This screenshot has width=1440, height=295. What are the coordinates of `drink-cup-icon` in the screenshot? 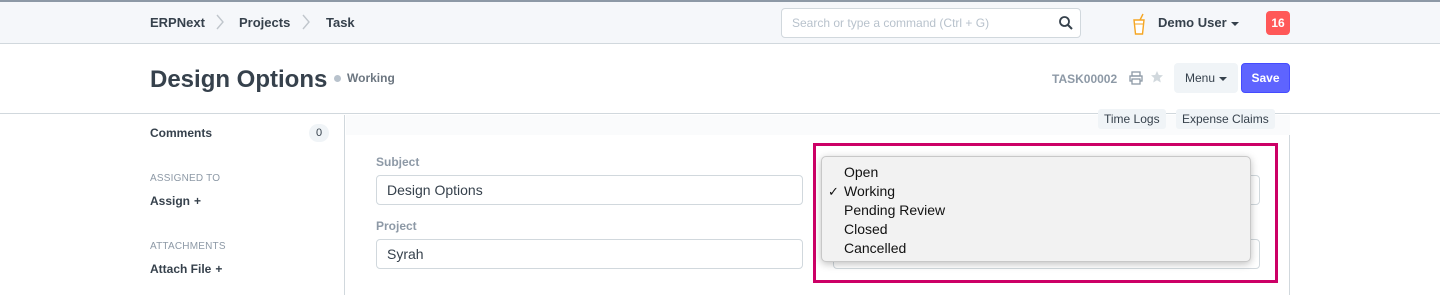 It's located at (1139, 24).